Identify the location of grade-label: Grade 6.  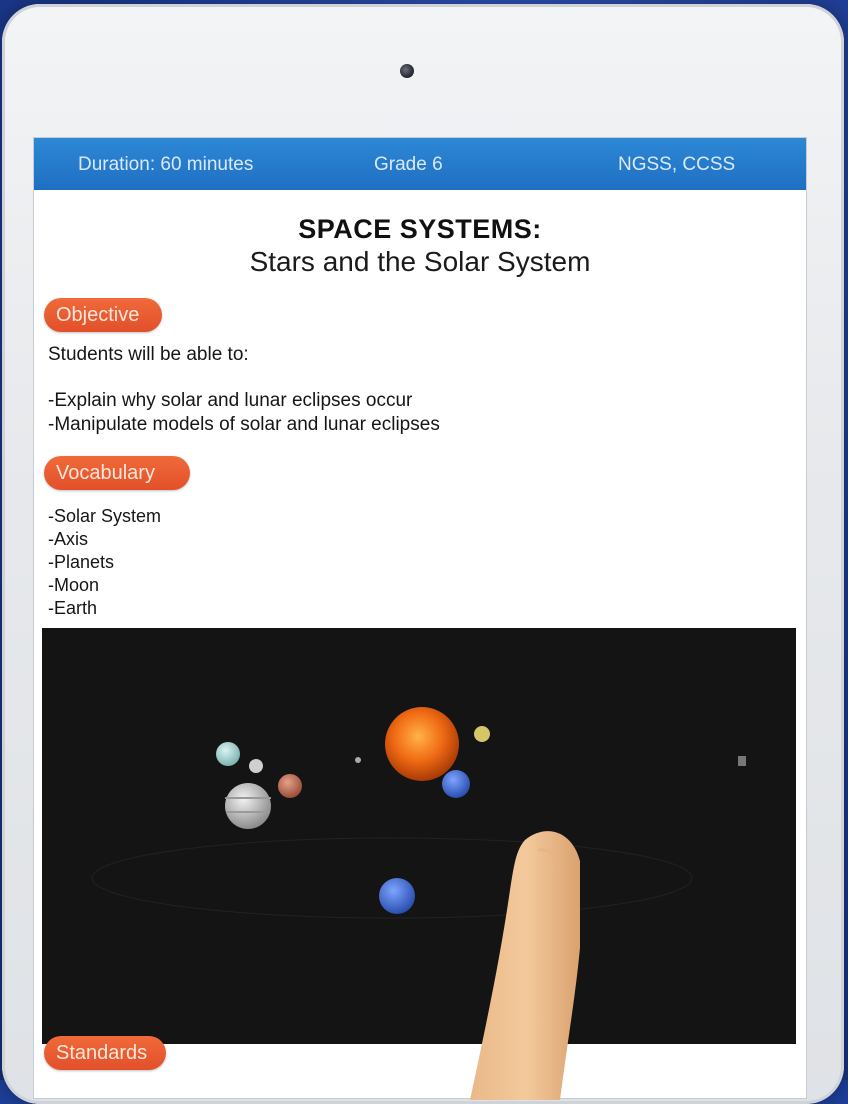
(408, 164).